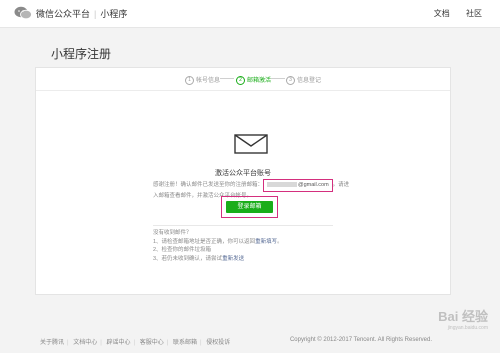 The image size is (500, 353). I want to click on brand-name: 微信公众平台, so click(63, 14).